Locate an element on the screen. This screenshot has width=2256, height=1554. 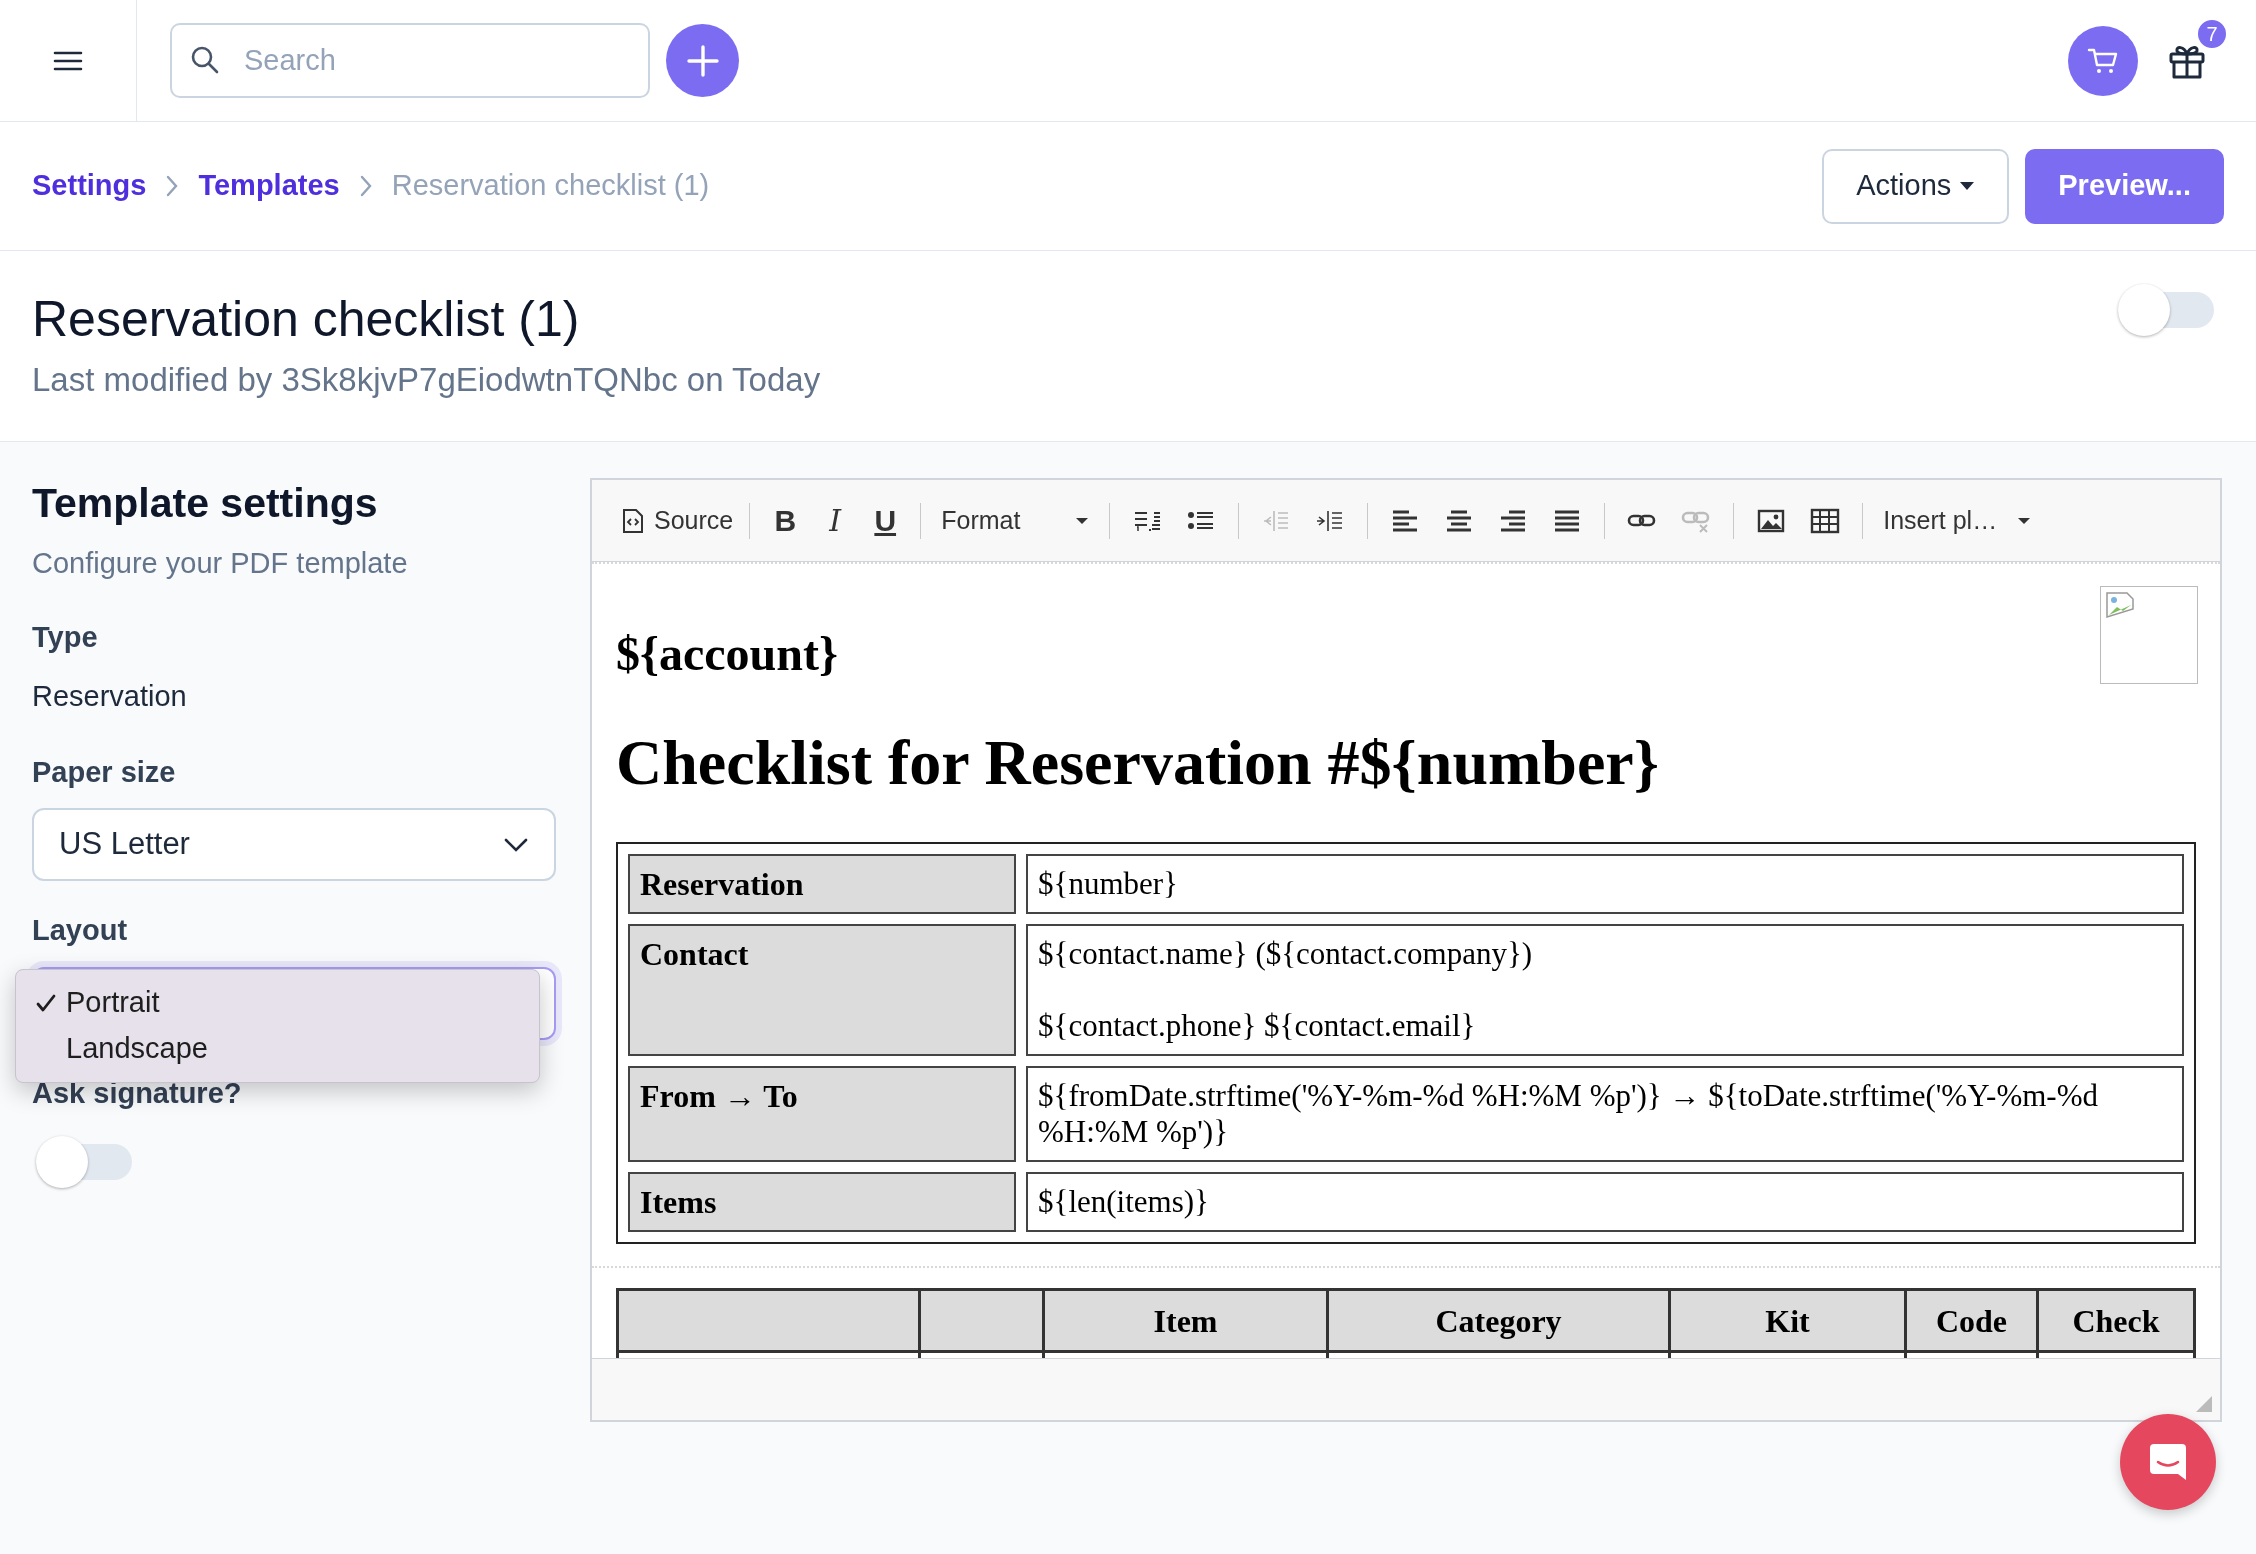
table-cell: ${contact.name} (${contact.company}) ${contact.phone} ${contact.email} is located at coordinates (1605, 990).